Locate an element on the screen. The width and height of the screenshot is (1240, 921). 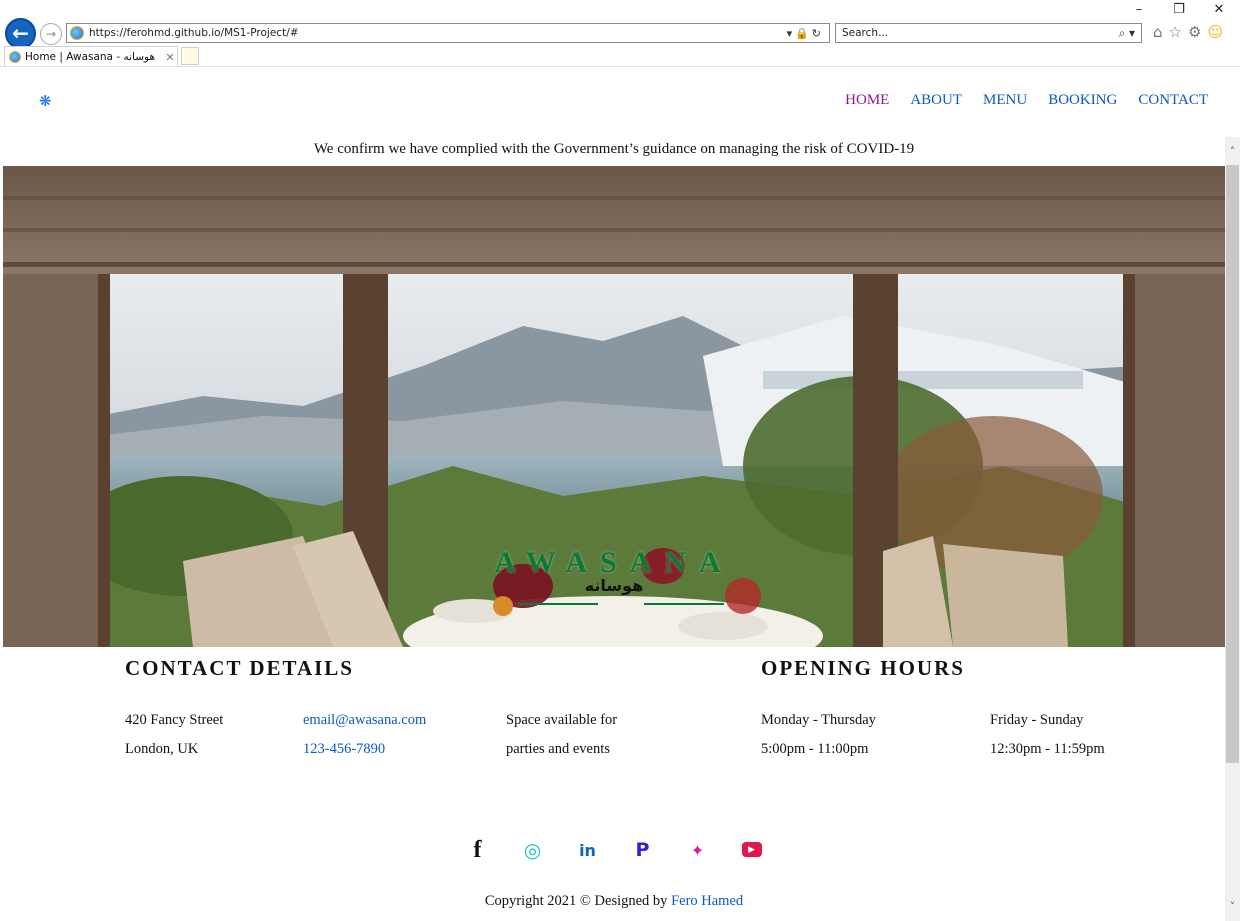
forward-arrow-icon: → is located at coordinates (51, 34).